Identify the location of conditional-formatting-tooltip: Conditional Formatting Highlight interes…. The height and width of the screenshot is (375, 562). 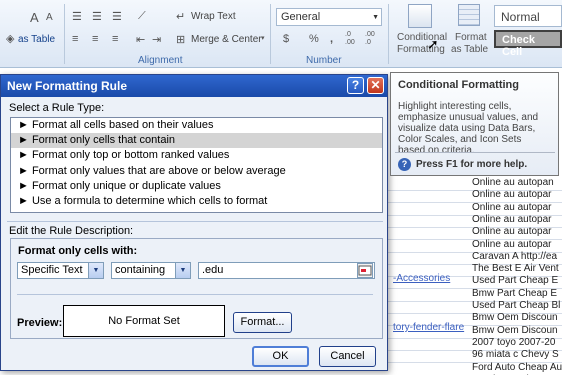
(474, 124).